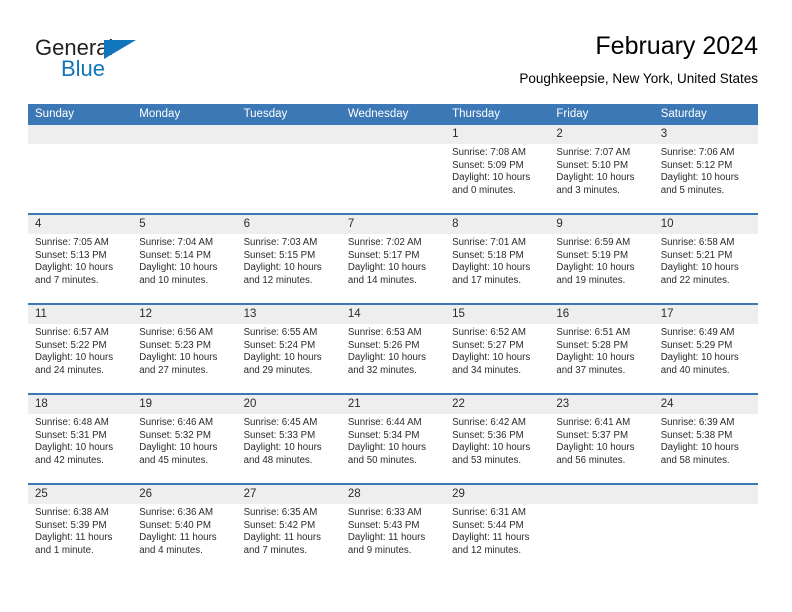 This screenshot has height=612, width=792. What do you see at coordinates (705, 224) in the screenshot?
I see `day-number-band: 10` at bounding box center [705, 224].